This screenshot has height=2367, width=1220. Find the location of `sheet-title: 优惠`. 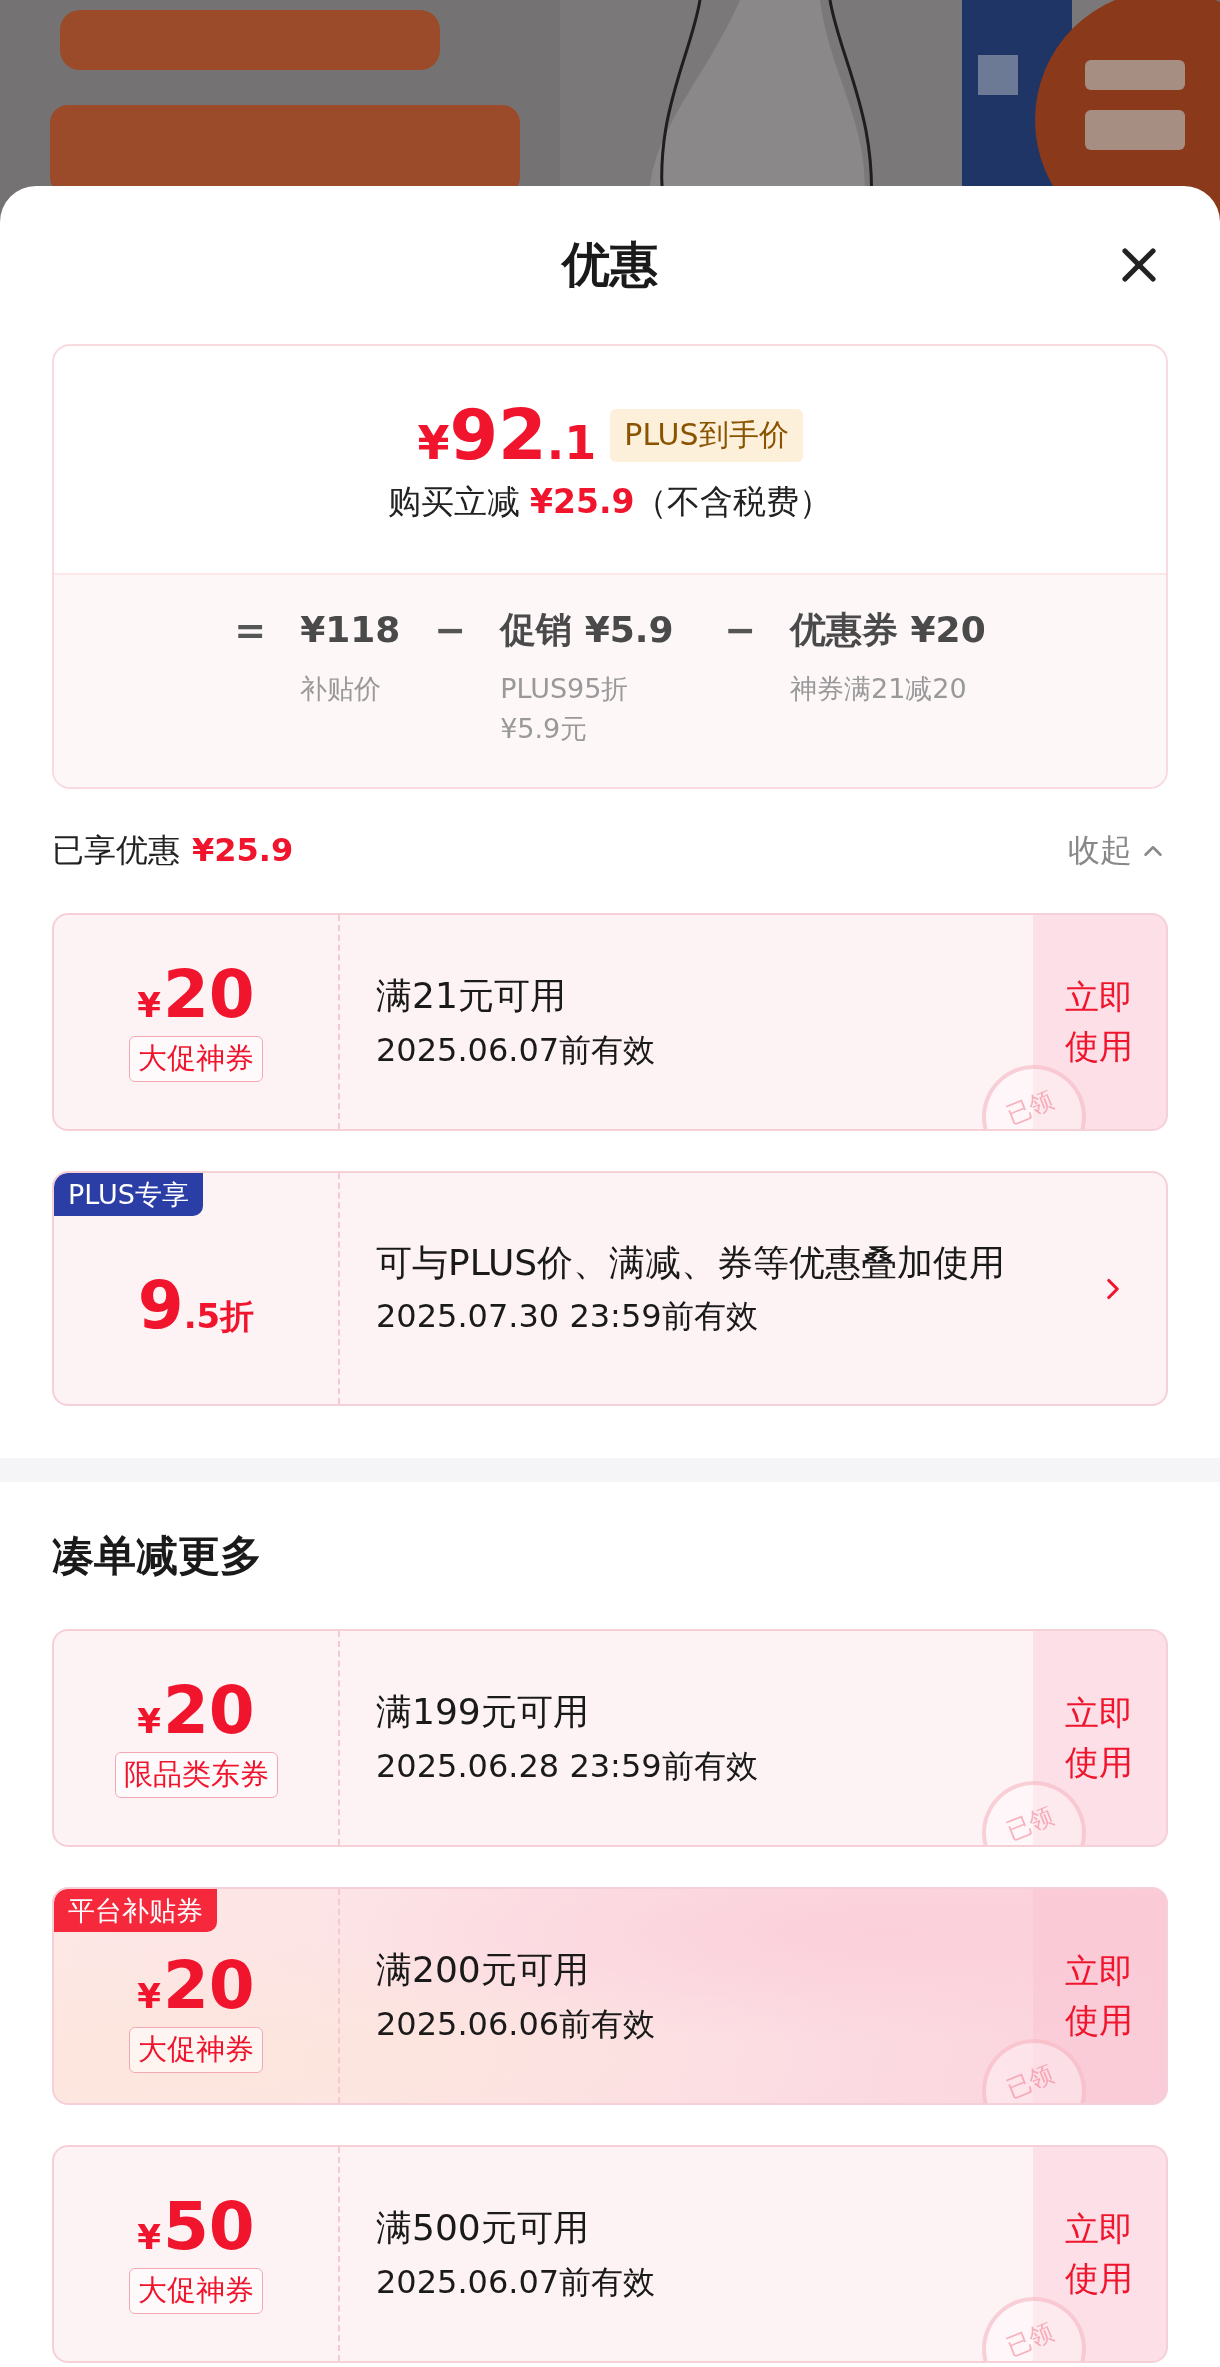

sheet-title: 优惠 is located at coordinates (610, 264).